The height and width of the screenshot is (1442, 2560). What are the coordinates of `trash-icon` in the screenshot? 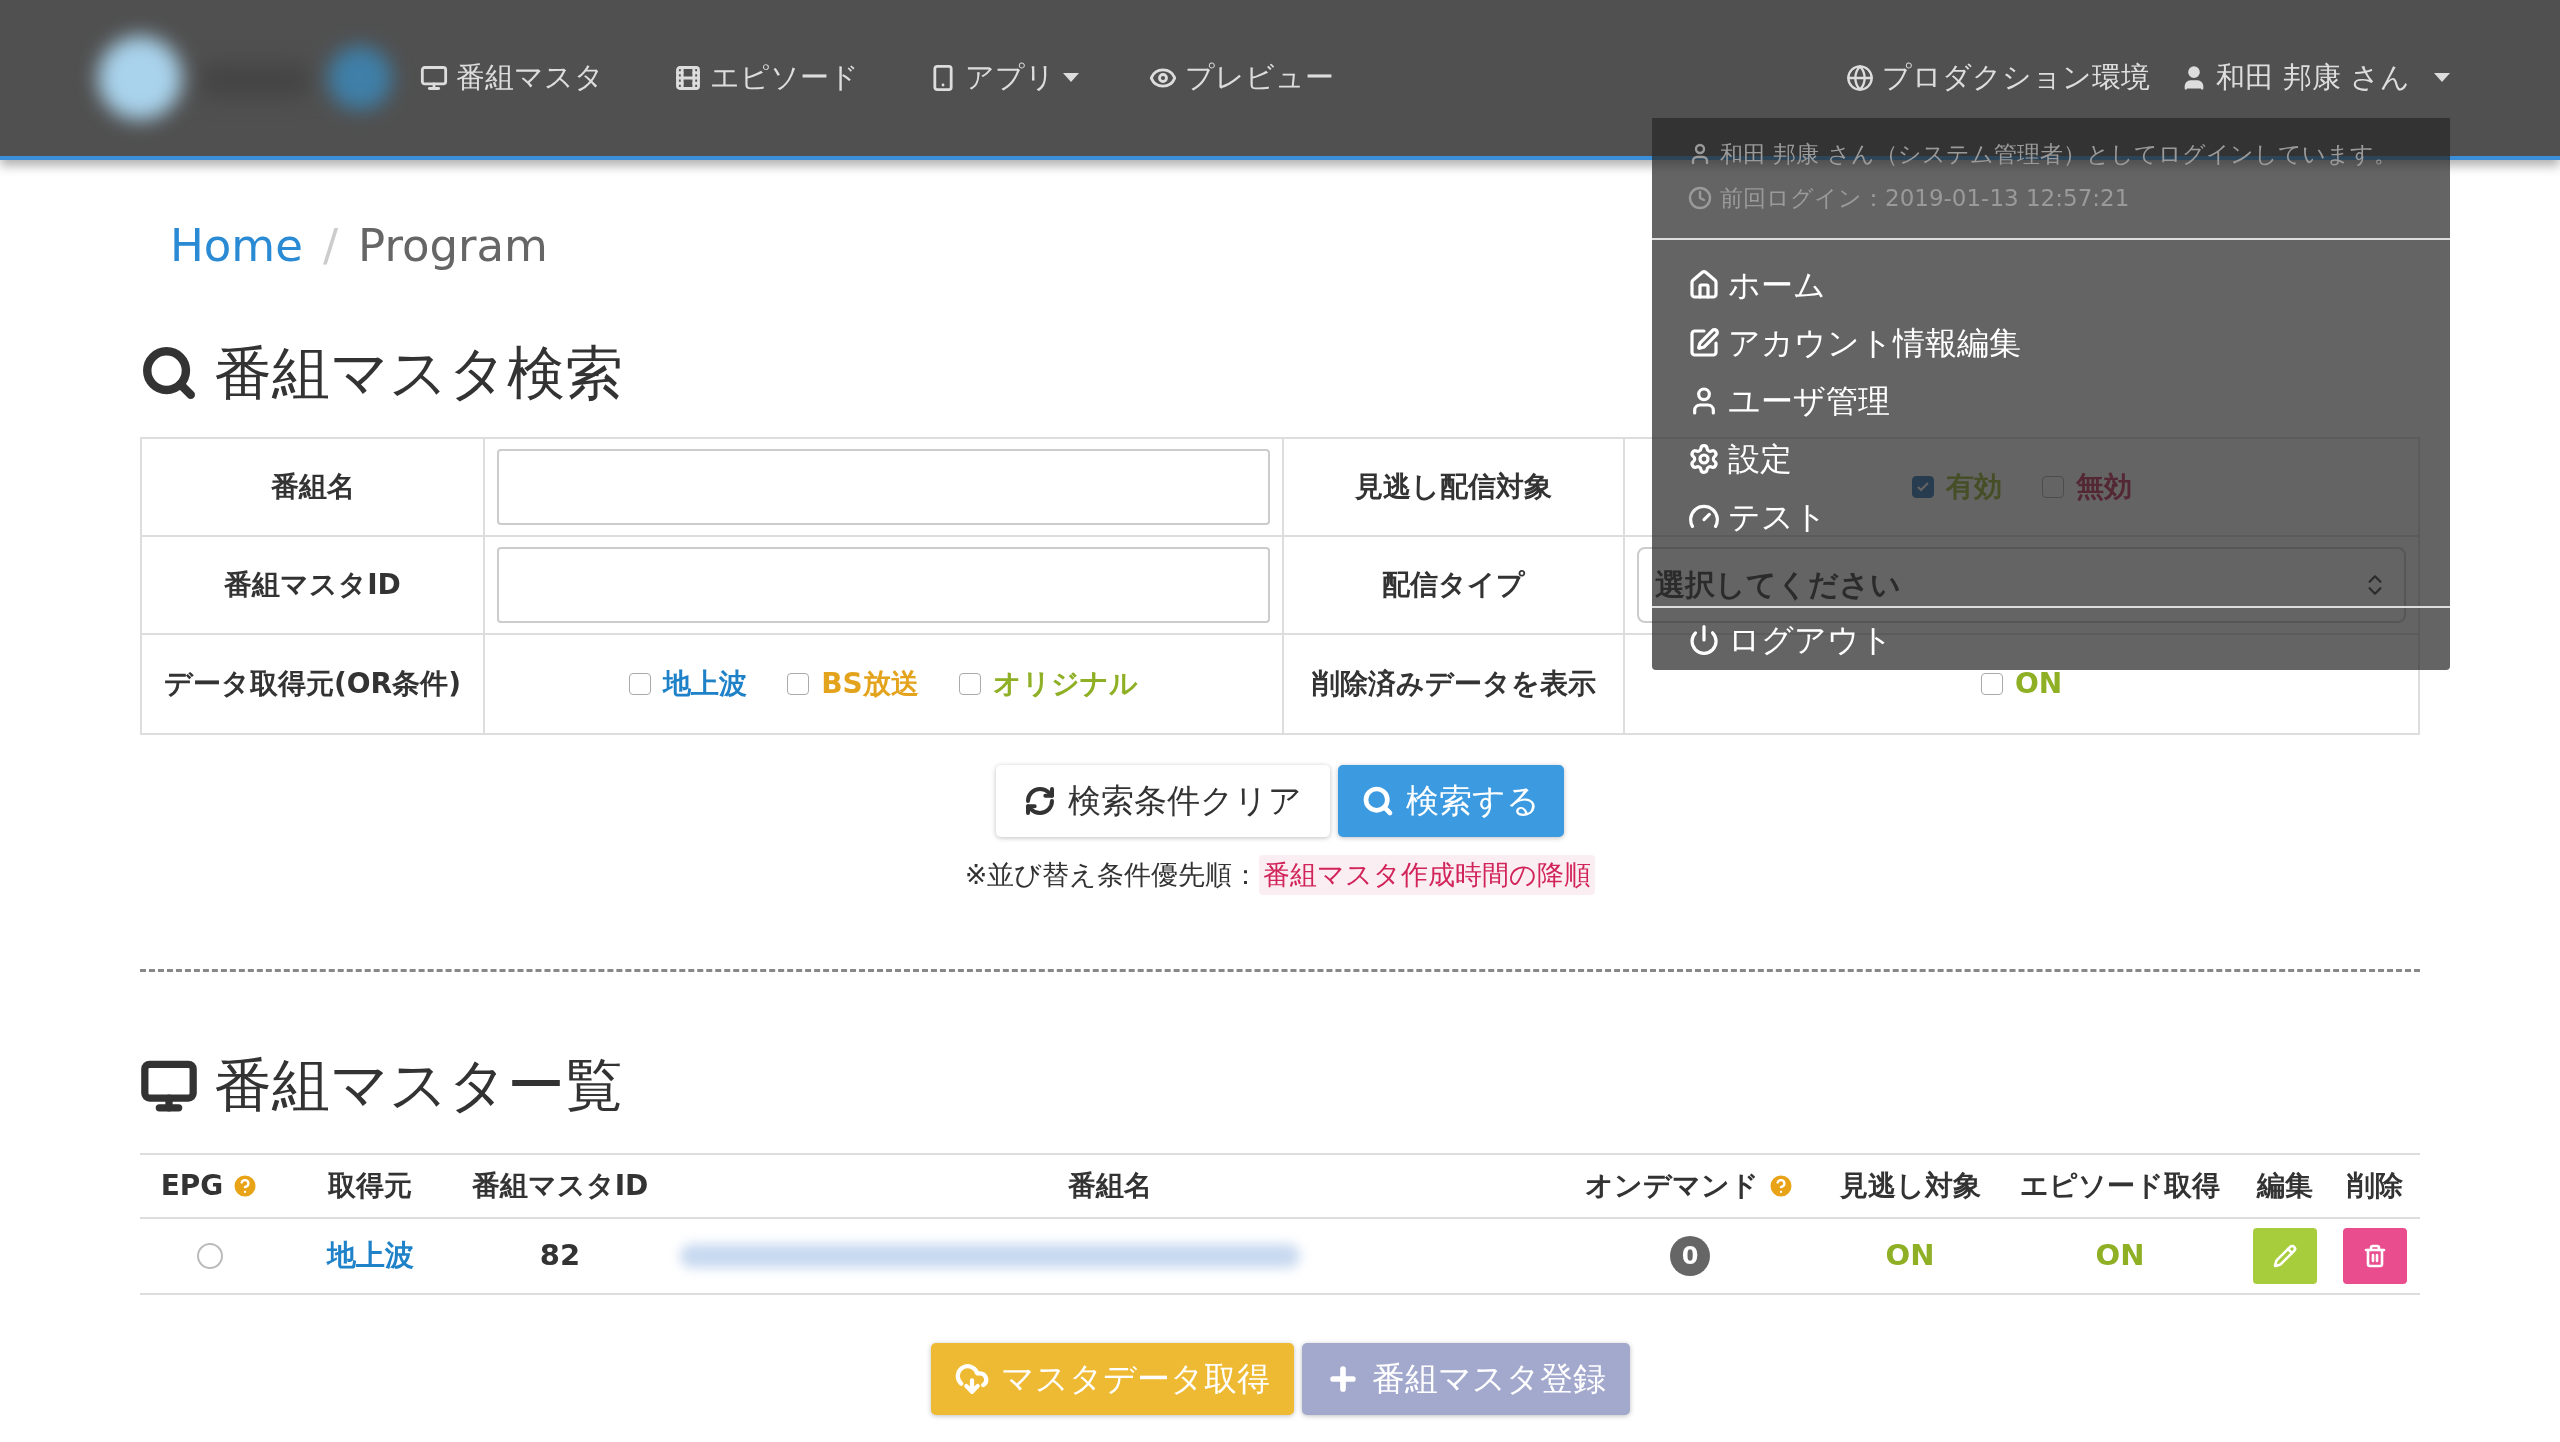 It's located at (2375, 1256).